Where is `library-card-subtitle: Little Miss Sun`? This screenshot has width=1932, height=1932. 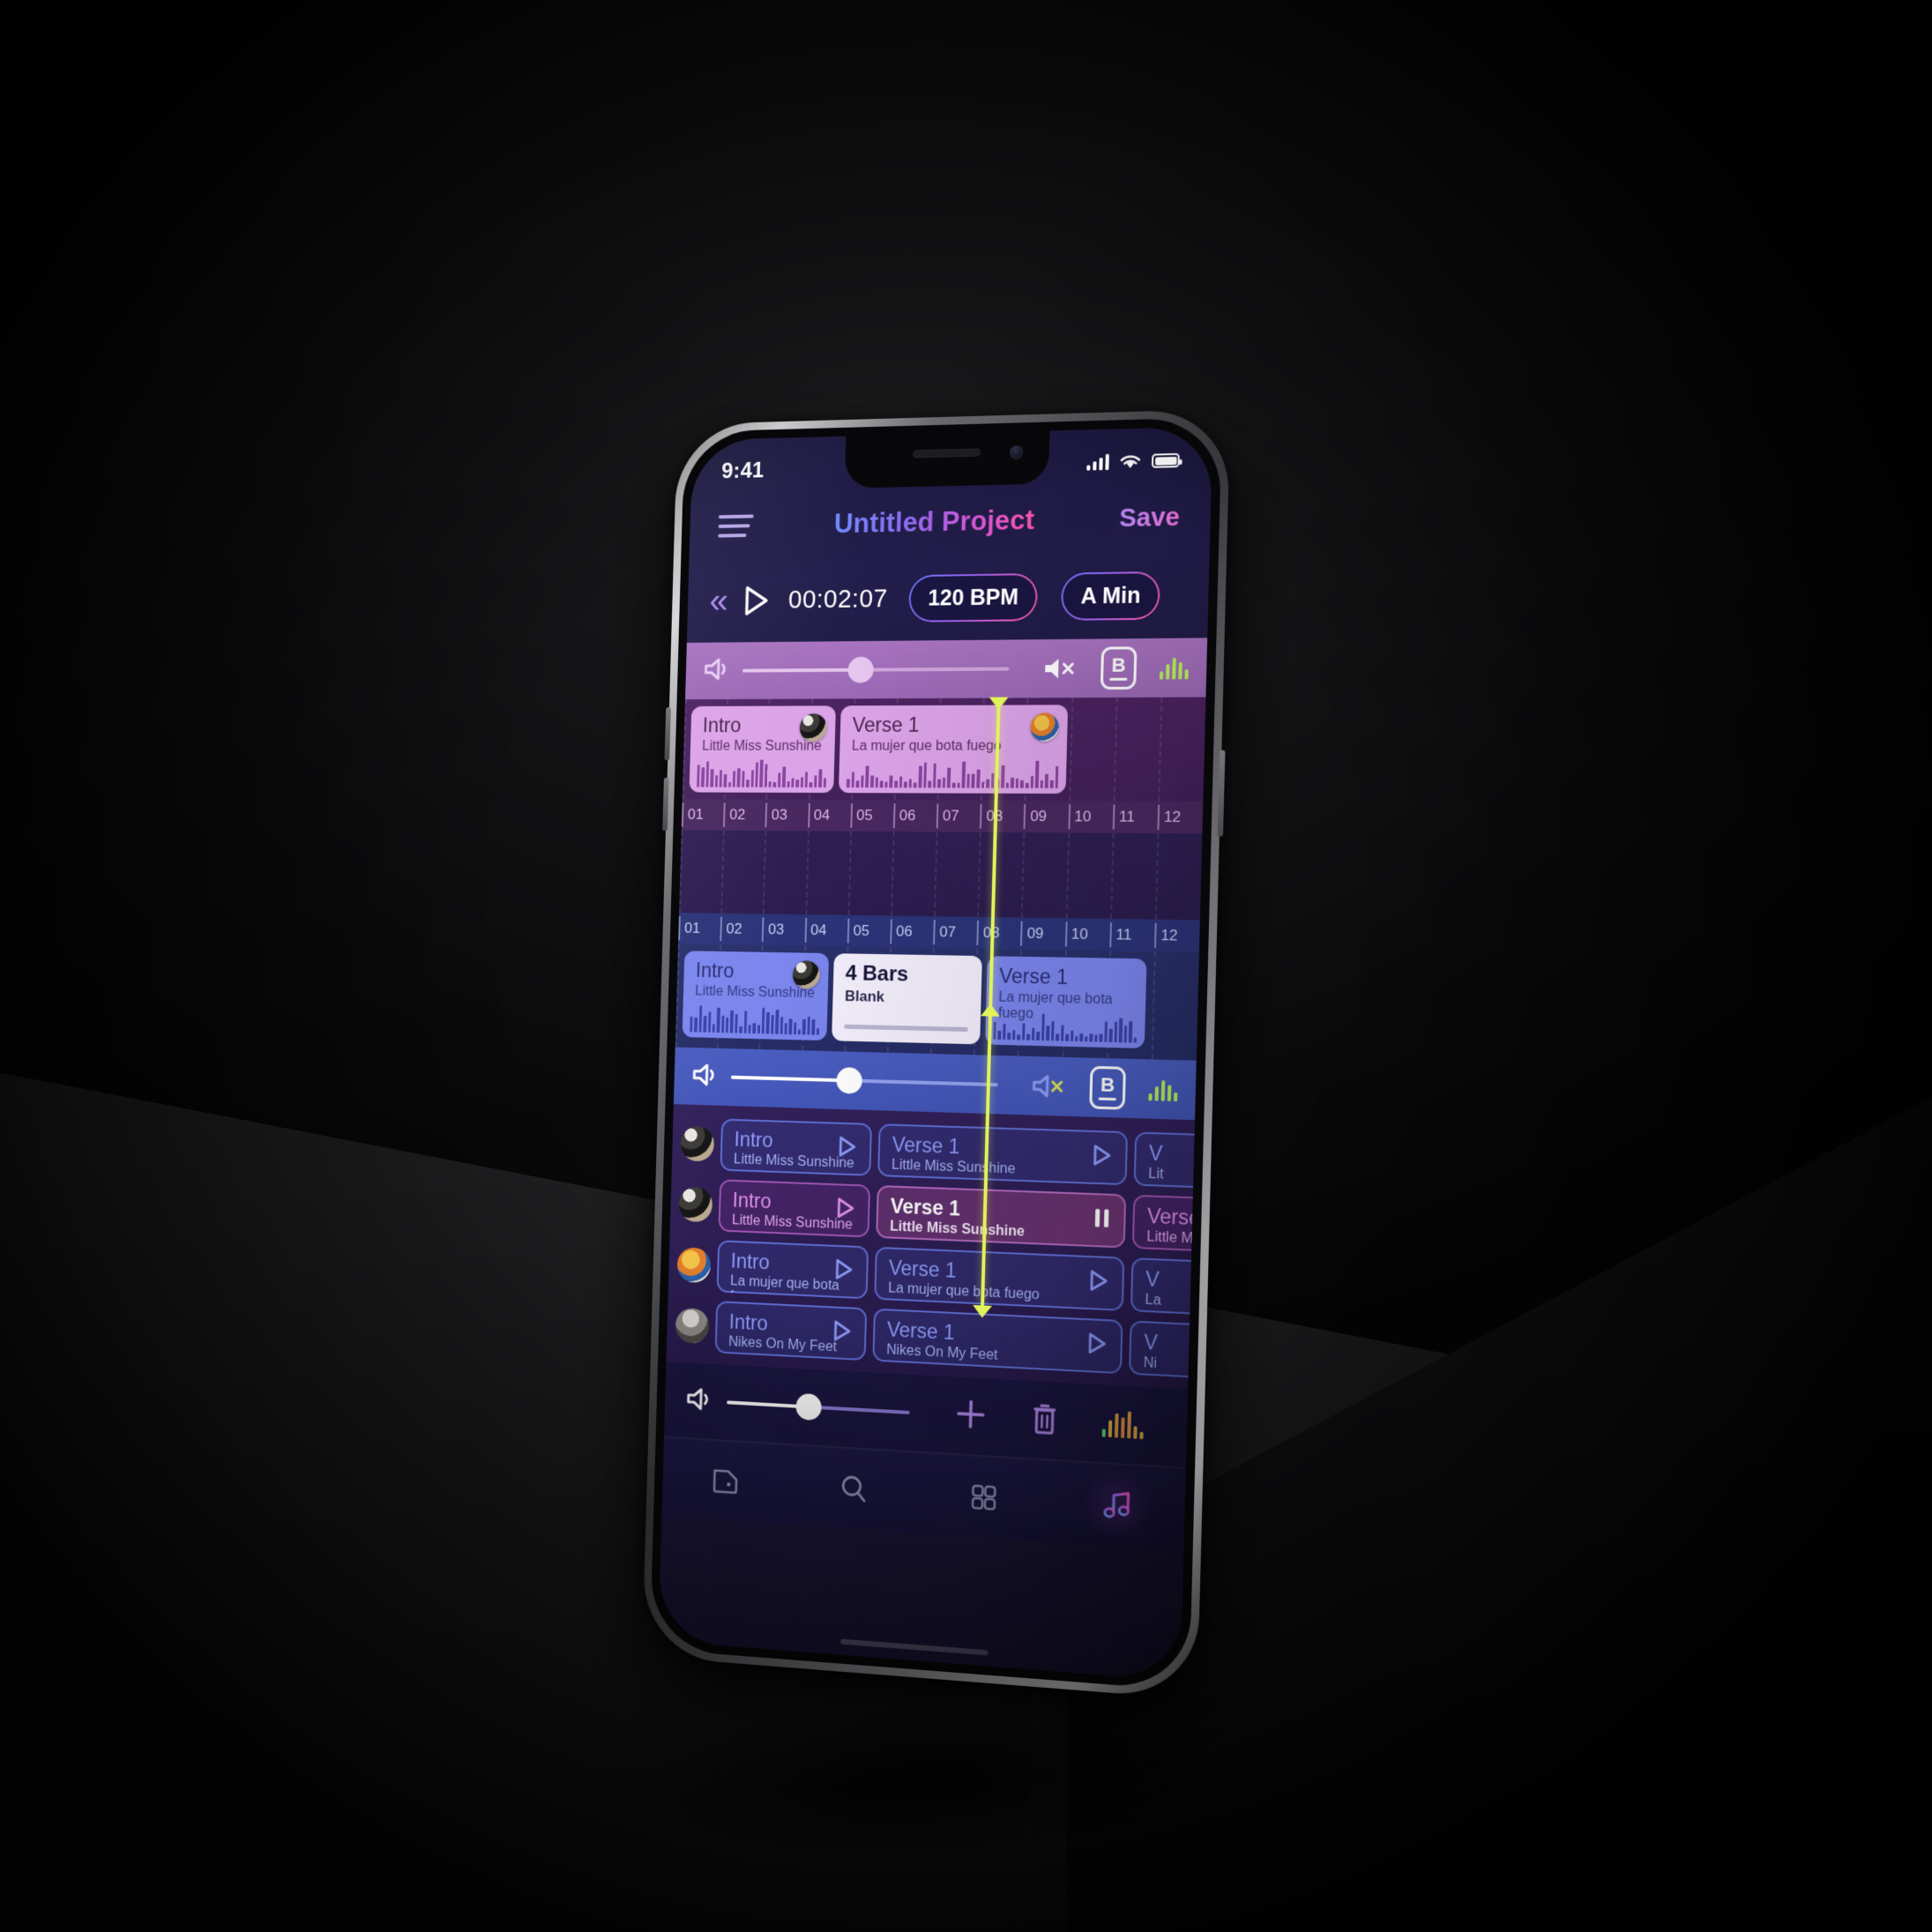 library-card-subtitle: Little Miss Sun is located at coordinates (1169, 1239).